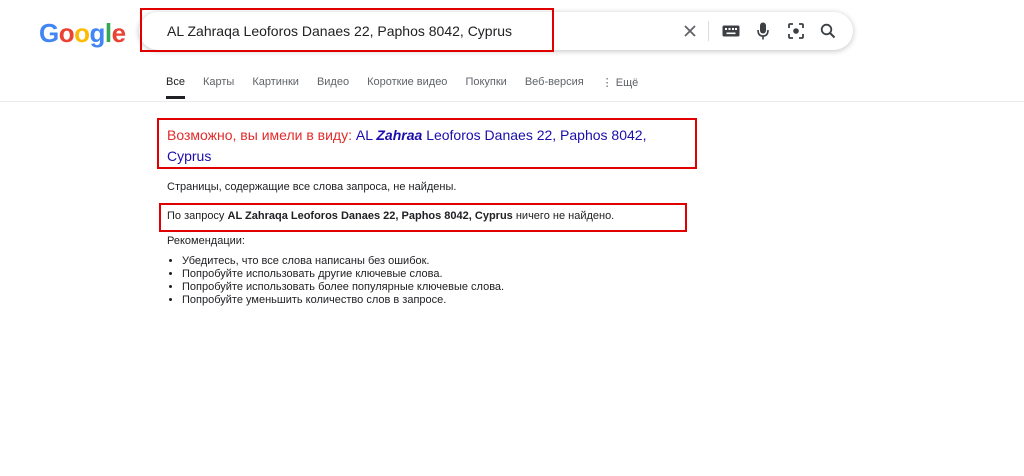 The width and height of the screenshot is (1024, 476). What do you see at coordinates (347, 30) in the screenshot?
I see `highlight-box-search` at bounding box center [347, 30].